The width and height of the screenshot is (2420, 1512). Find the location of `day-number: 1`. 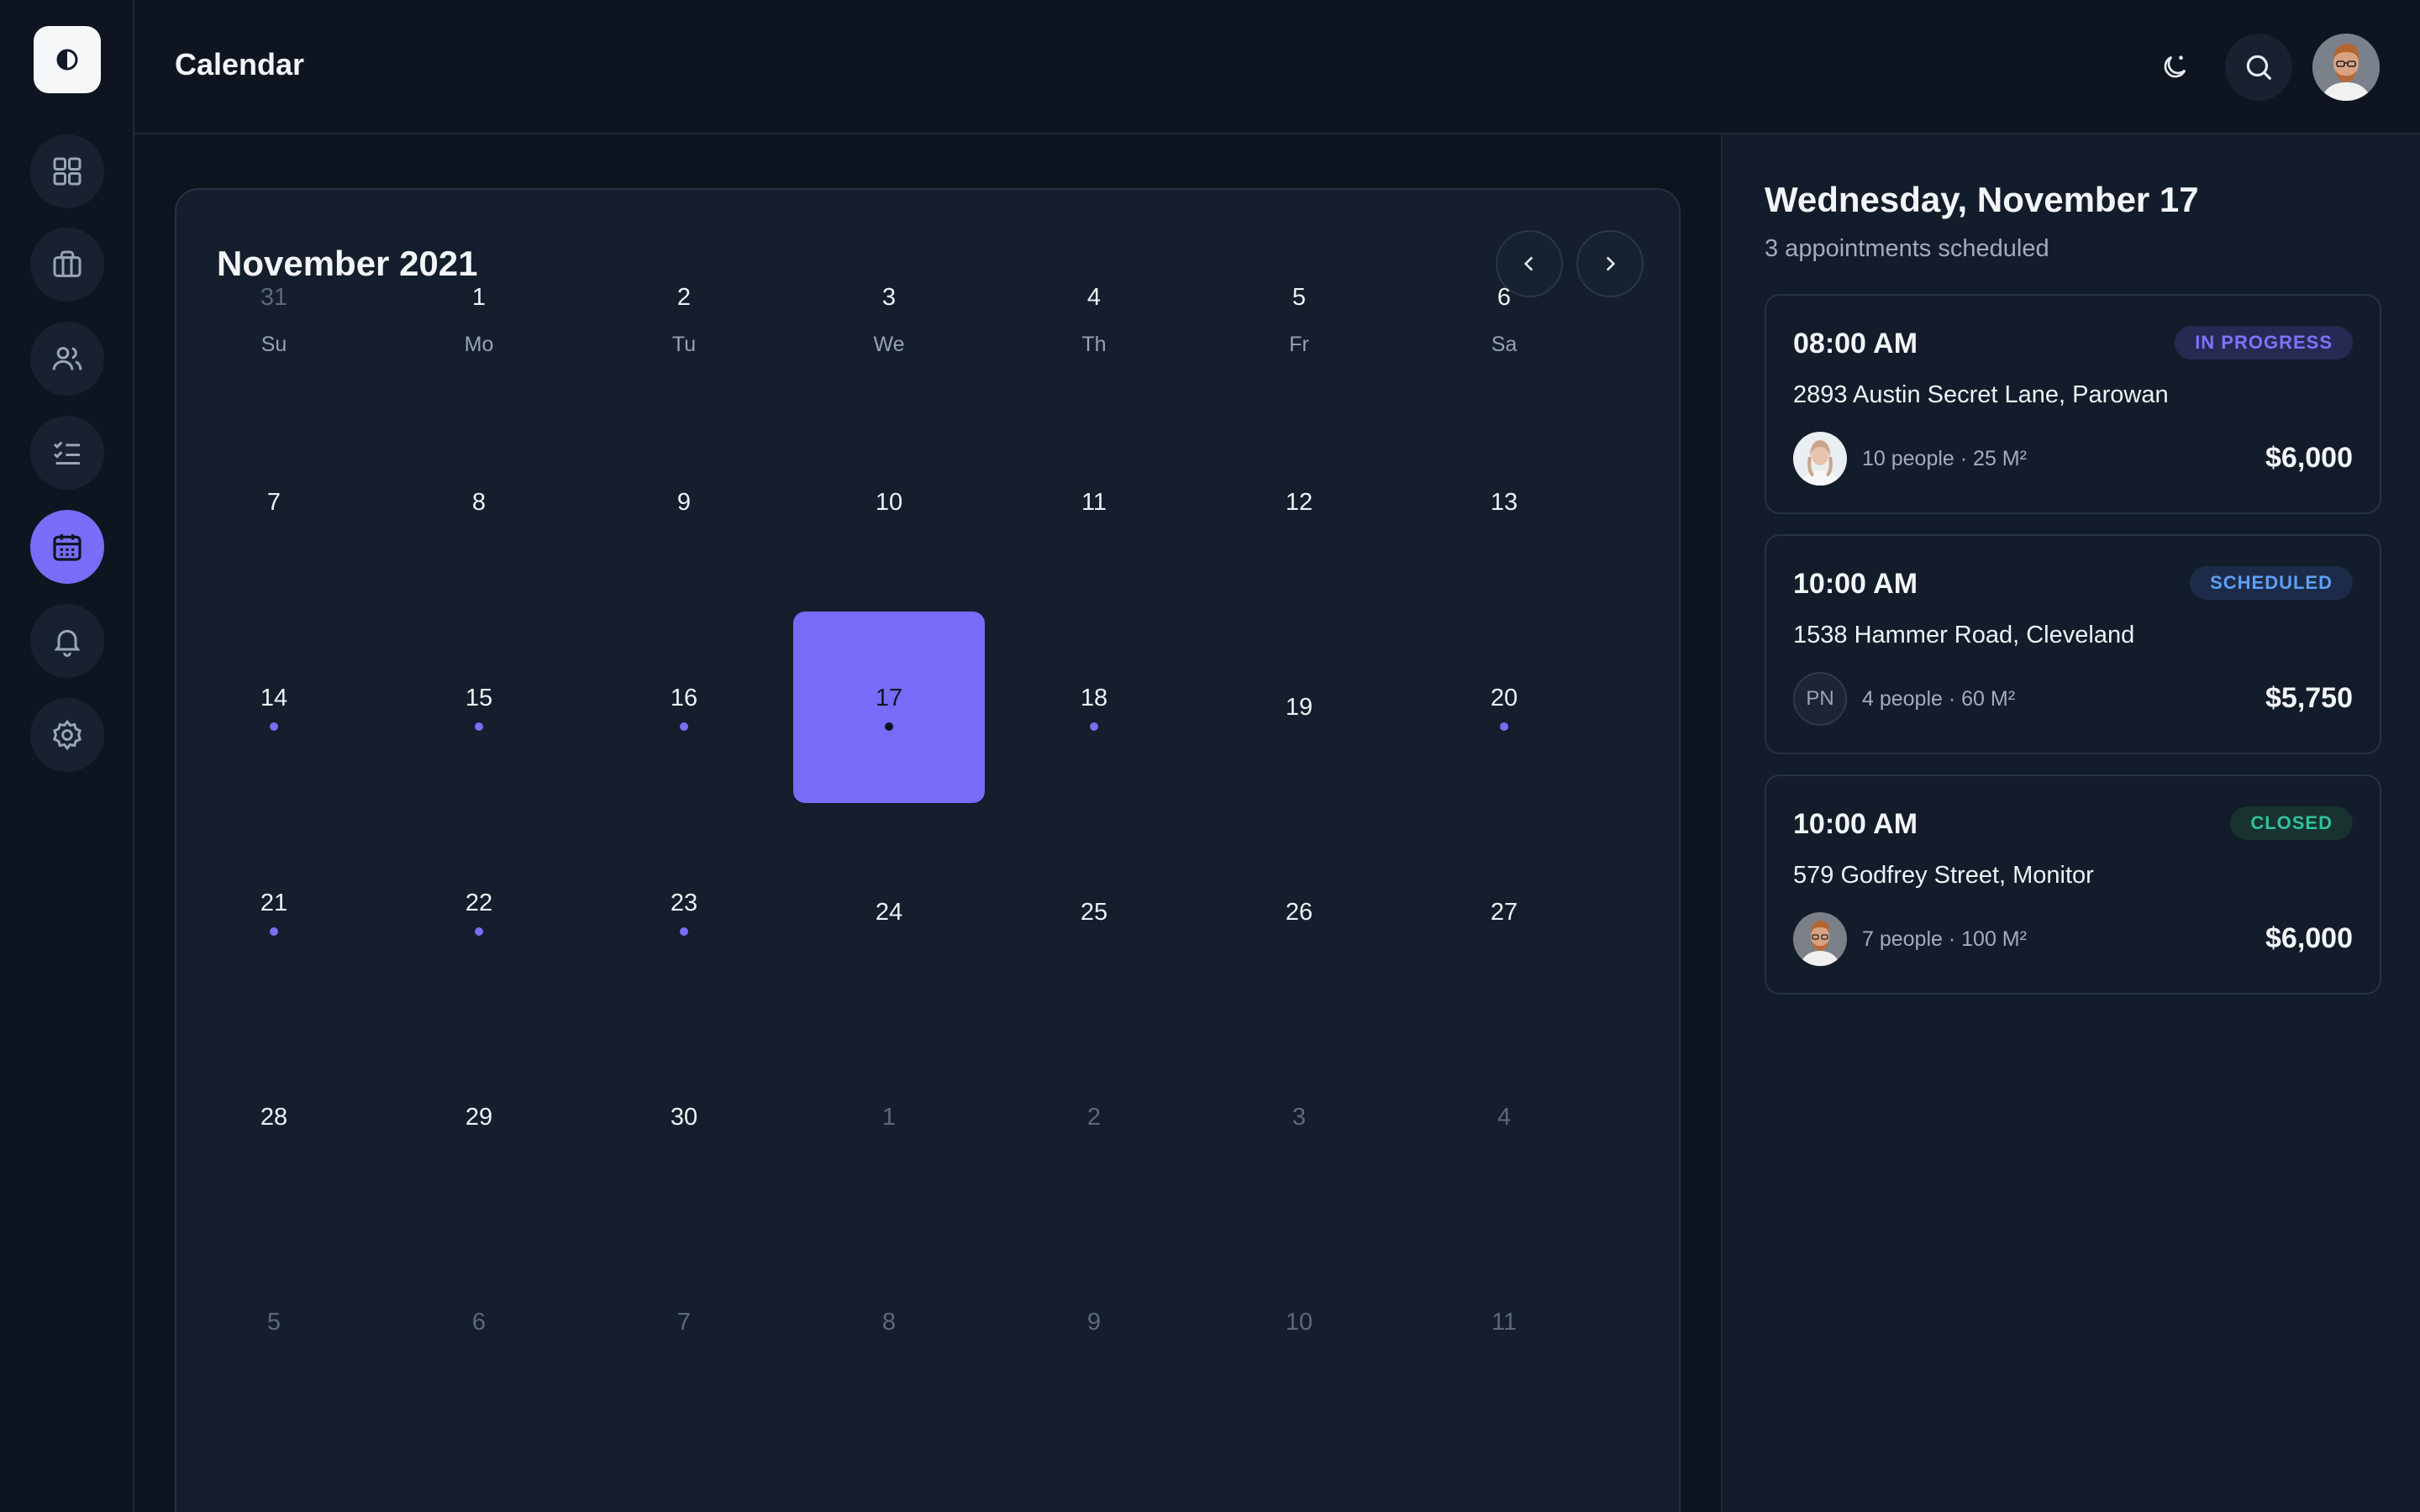

day-number: 1 is located at coordinates (889, 1117).